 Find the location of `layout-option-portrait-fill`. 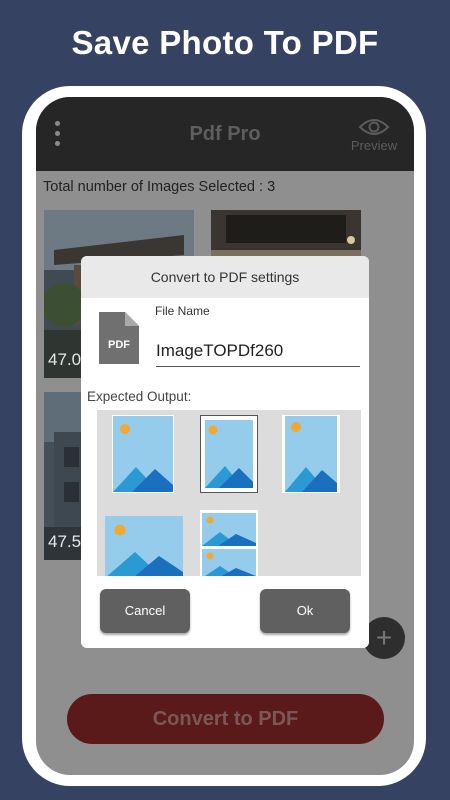

layout-option-portrait-fill is located at coordinates (143, 454).